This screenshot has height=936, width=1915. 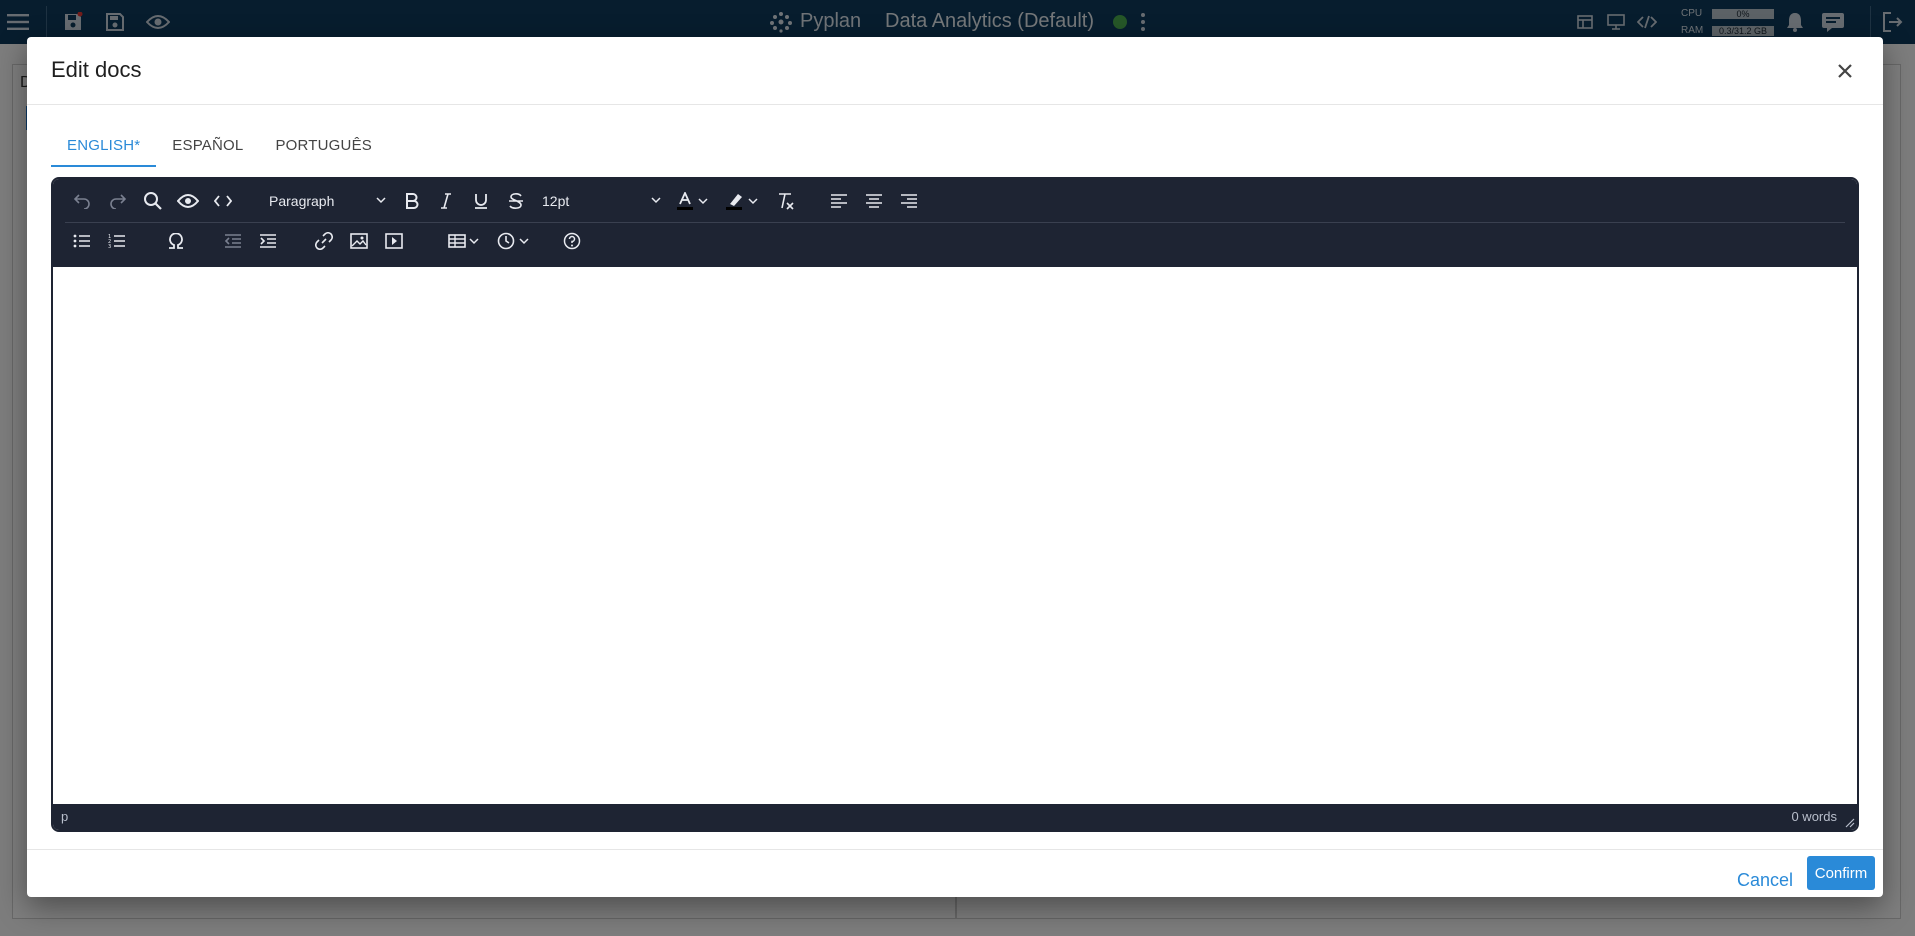 What do you see at coordinates (96, 69) in the screenshot?
I see `dialog-title: Edit docs` at bounding box center [96, 69].